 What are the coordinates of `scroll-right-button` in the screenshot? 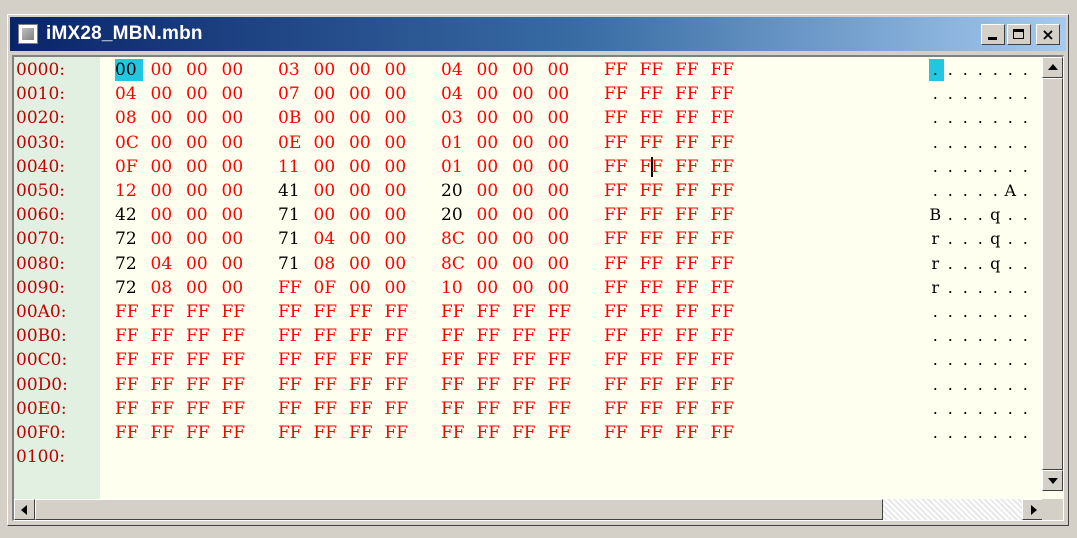 It's located at (1032, 509).